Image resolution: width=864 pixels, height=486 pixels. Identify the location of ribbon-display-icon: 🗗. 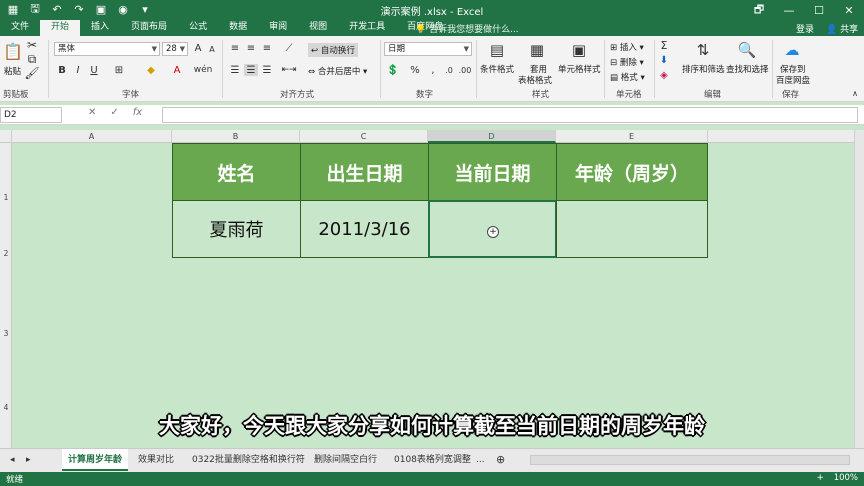
(759, 10).